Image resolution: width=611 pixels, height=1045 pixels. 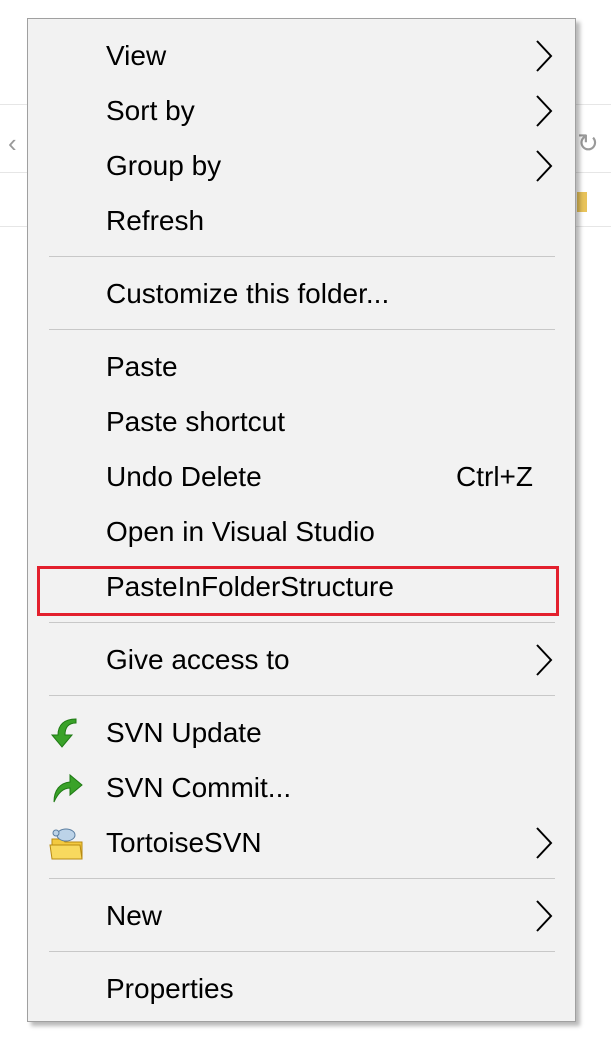 What do you see at coordinates (164, 165) in the screenshot?
I see `menu-item-label: Group by` at bounding box center [164, 165].